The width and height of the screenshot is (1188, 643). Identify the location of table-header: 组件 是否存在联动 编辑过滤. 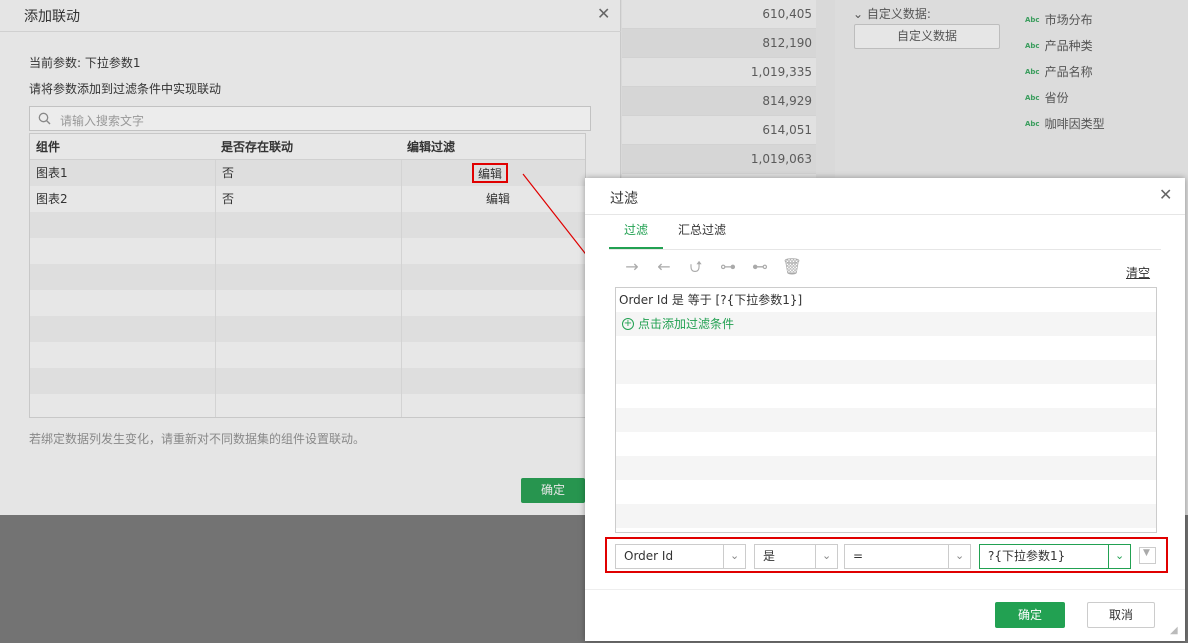
(307, 147).